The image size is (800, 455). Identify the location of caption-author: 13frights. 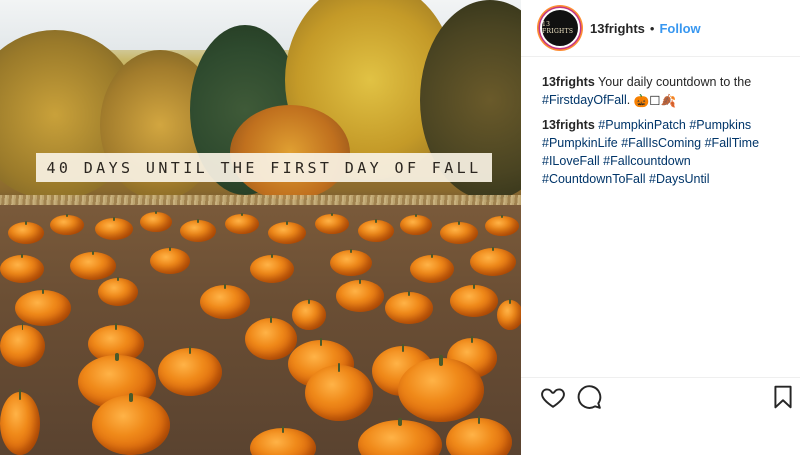
(568, 82).